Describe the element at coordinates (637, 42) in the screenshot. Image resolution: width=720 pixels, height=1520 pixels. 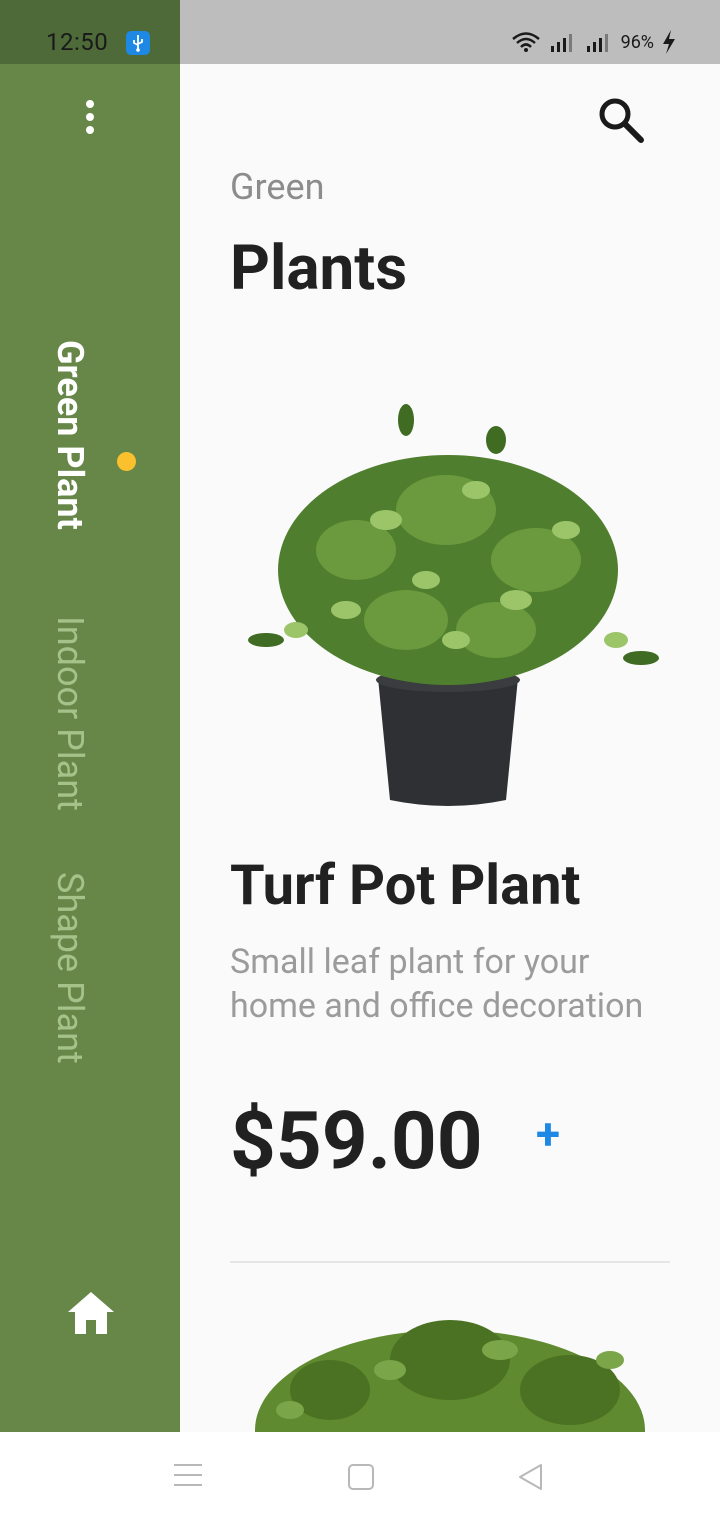
I see `battery-level: 96%` at that location.